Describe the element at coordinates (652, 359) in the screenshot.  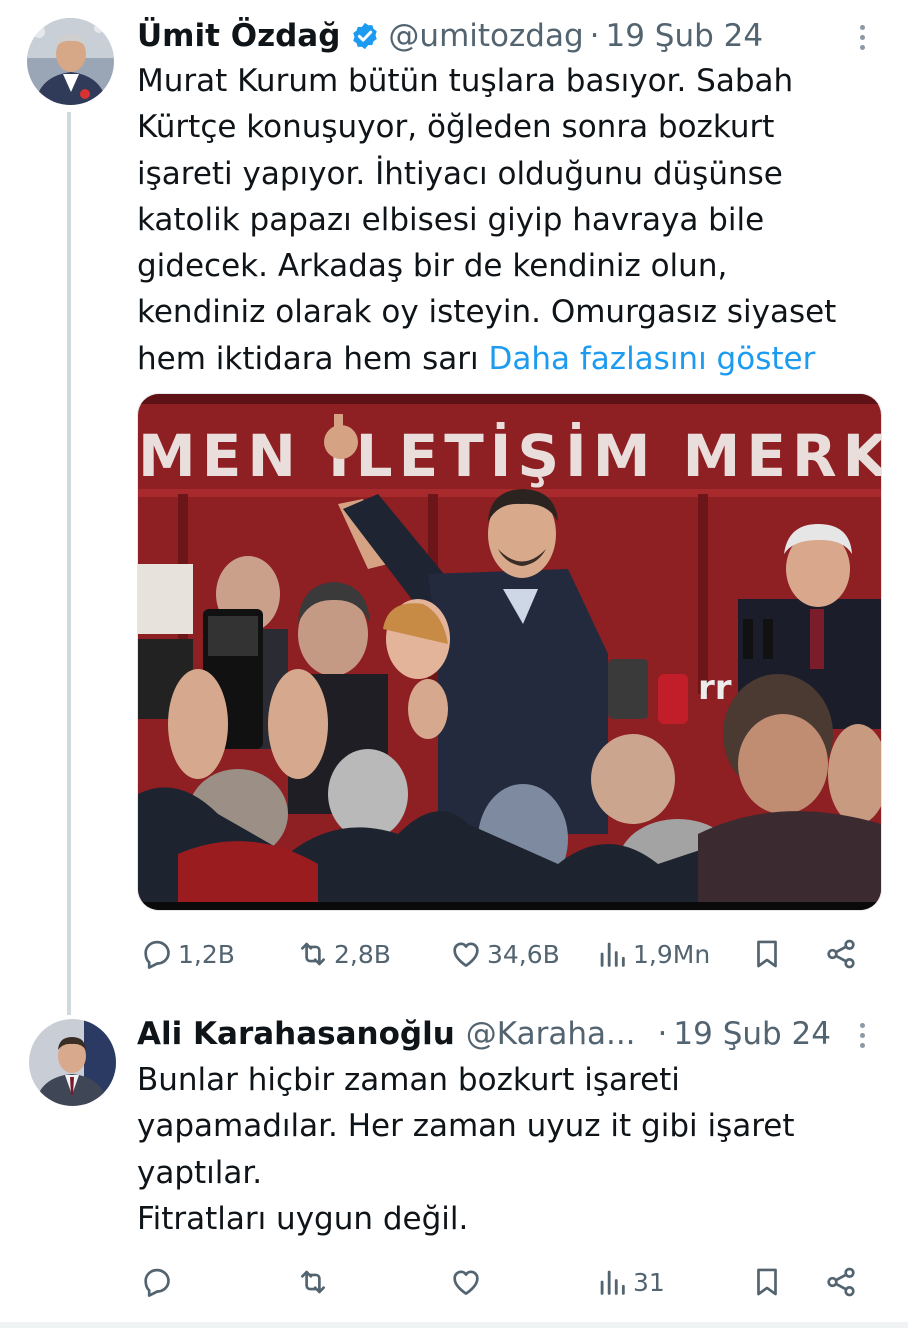
I see `show-more-link: Daha fazlasını göster` at that location.